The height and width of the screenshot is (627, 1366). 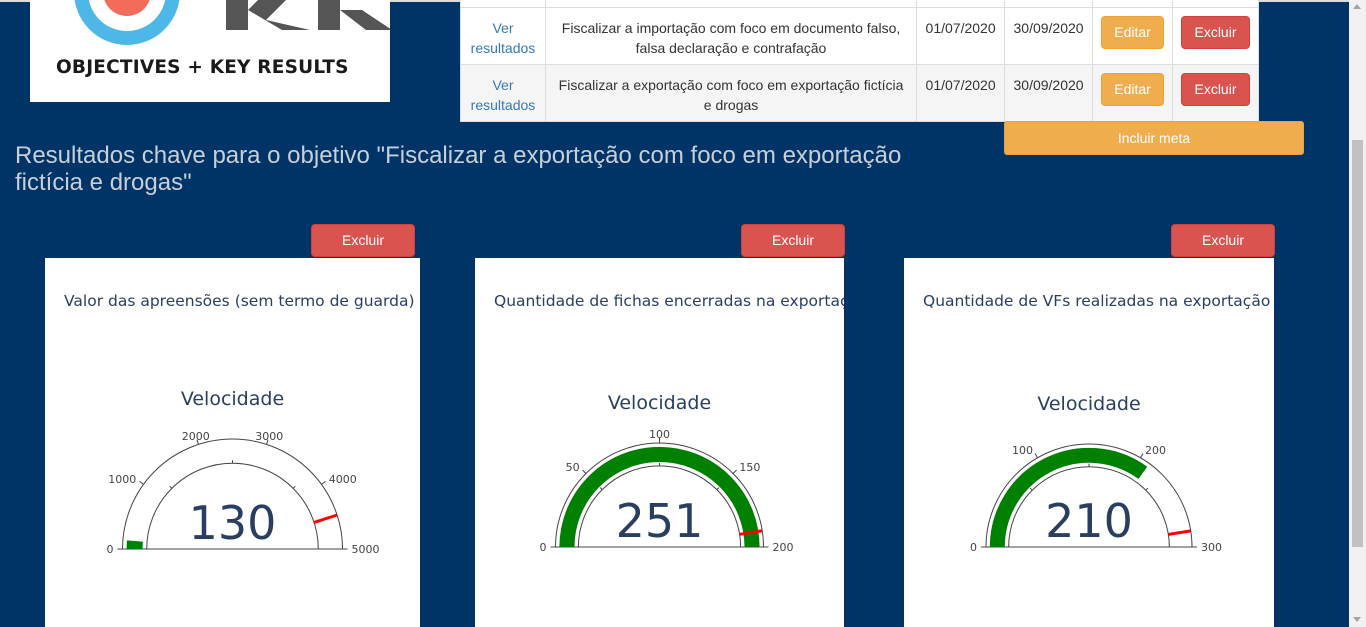 What do you see at coordinates (1089, 521) in the screenshot?
I see `gauge-value-number: 210` at bounding box center [1089, 521].